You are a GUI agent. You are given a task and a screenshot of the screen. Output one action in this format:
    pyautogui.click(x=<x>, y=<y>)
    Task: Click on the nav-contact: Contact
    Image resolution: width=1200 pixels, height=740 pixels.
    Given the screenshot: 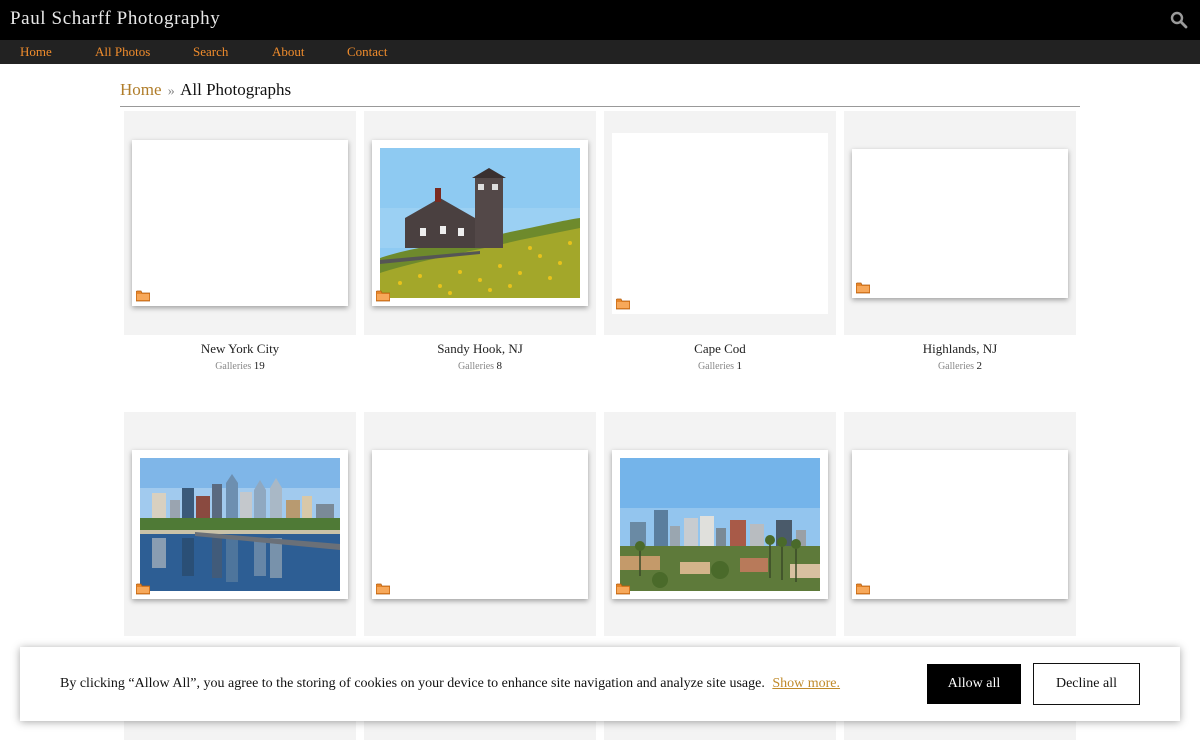 What is the action you would take?
    pyautogui.click(x=367, y=52)
    